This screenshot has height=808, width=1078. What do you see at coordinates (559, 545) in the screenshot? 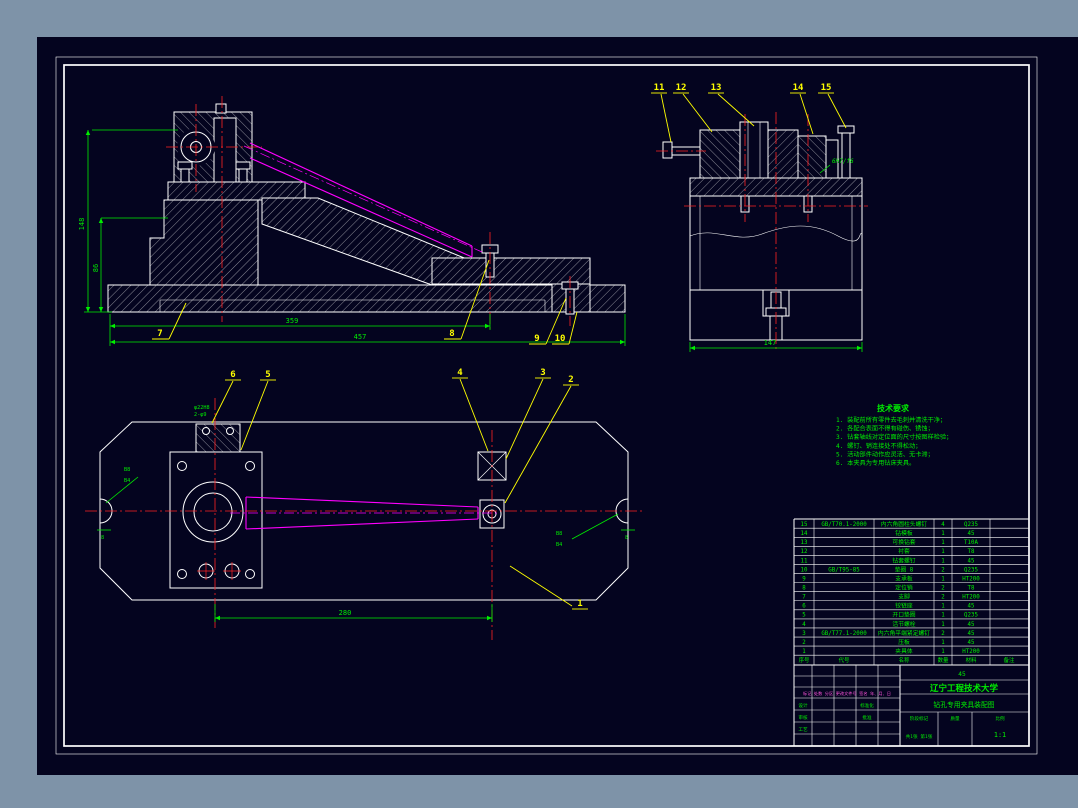
I see `datum-right-bottom: B4` at bounding box center [559, 545].